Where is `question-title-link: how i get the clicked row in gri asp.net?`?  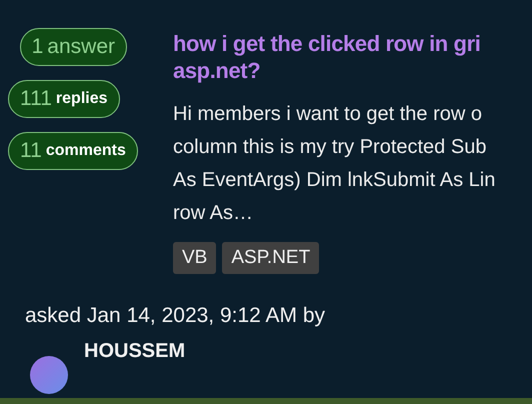
question-title-link: how i get the clicked row in gri asp.net? is located at coordinates (326, 57).